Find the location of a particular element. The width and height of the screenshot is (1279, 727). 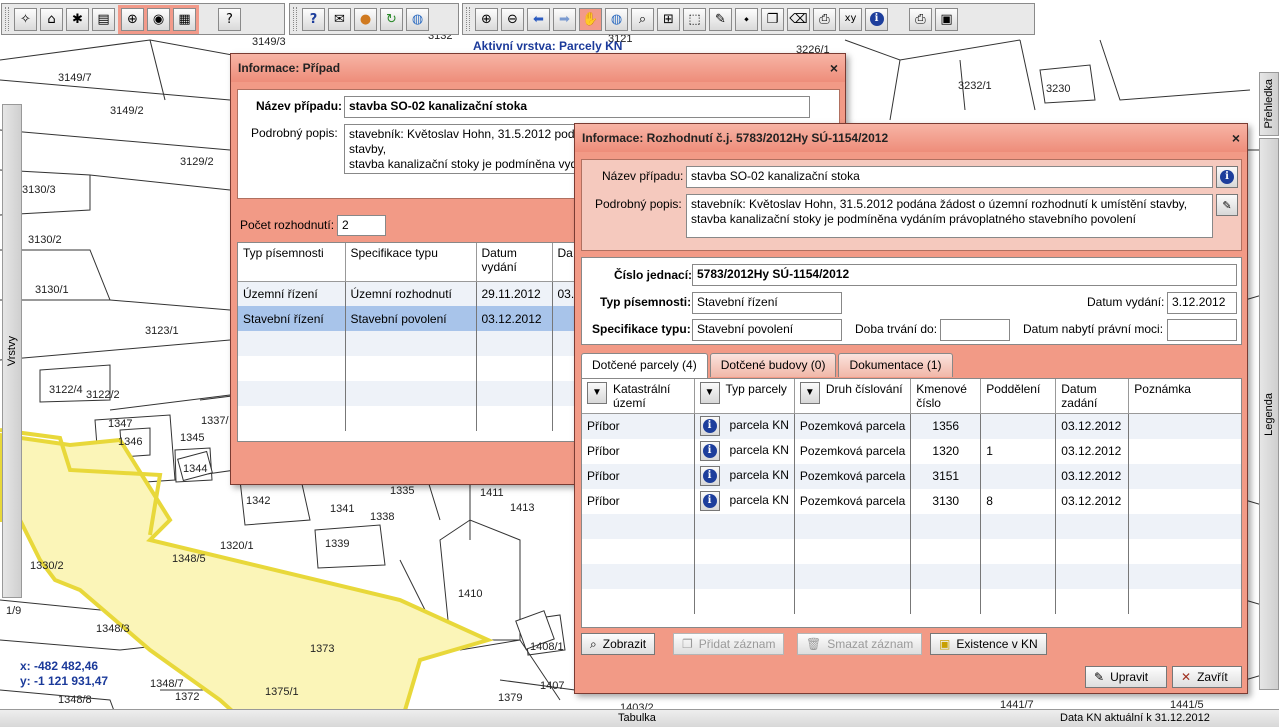

person-icon: ✱ is located at coordinates (77, 19).